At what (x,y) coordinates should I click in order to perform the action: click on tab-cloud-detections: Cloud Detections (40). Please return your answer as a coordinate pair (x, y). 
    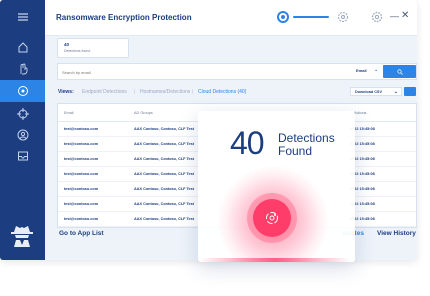
    Looking at the image, I should click on (222, 92).